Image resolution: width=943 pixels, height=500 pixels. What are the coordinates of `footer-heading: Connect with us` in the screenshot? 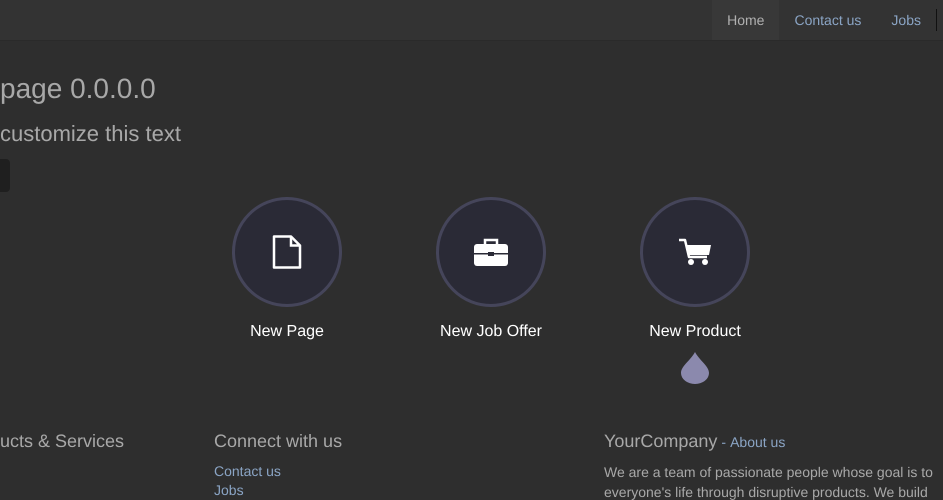 It's located at (278, 441).